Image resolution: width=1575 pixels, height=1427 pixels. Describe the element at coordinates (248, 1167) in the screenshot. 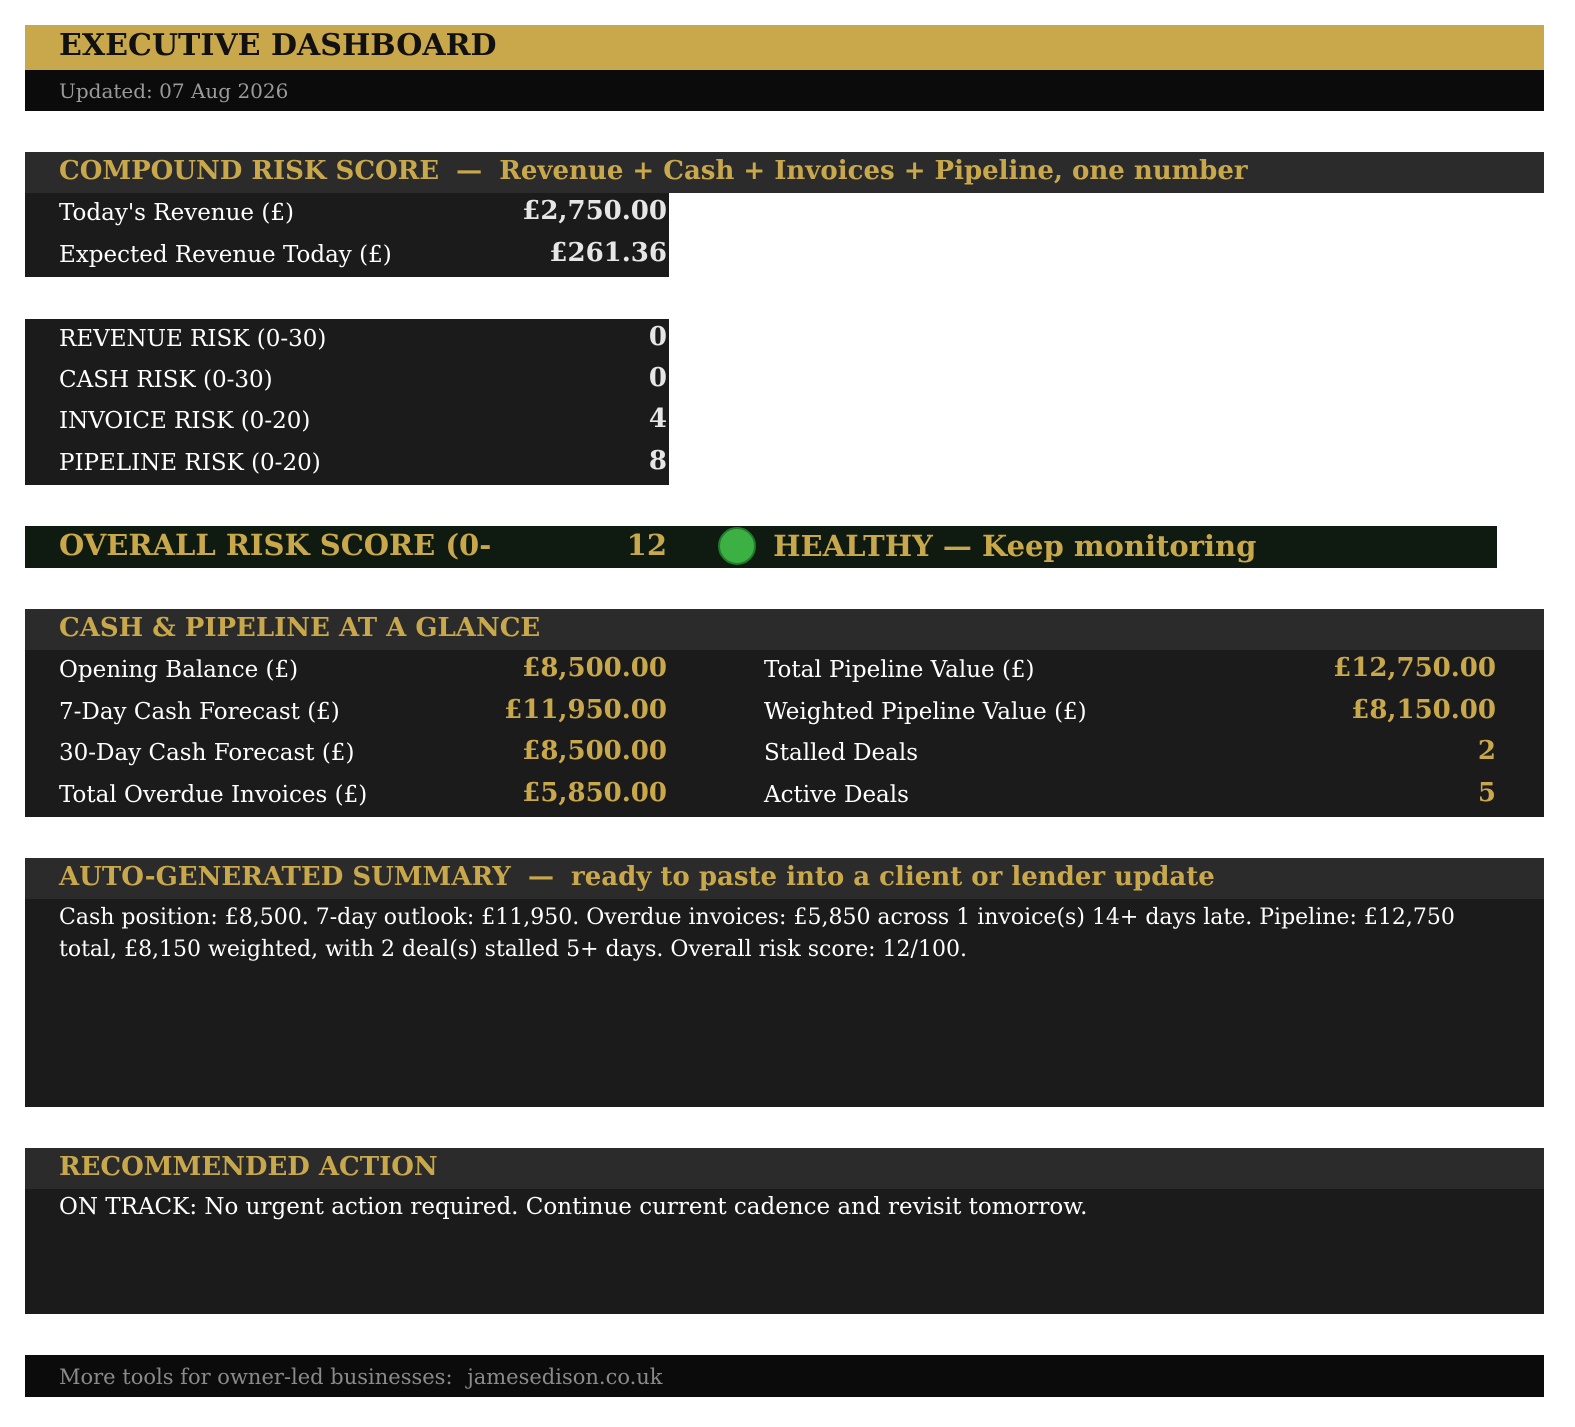

I see `action-title: RECOMMENDED ACTION` at that location.